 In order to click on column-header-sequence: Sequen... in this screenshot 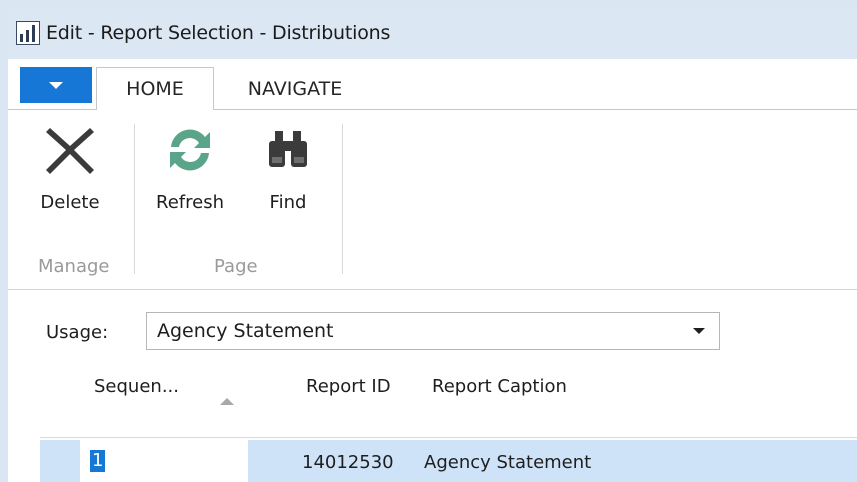, I will do `click(136, 386)`.